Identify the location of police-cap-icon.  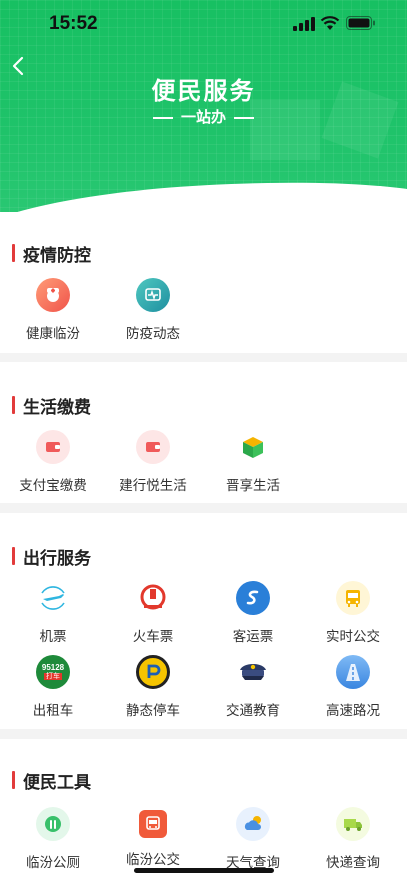
(253, 672).